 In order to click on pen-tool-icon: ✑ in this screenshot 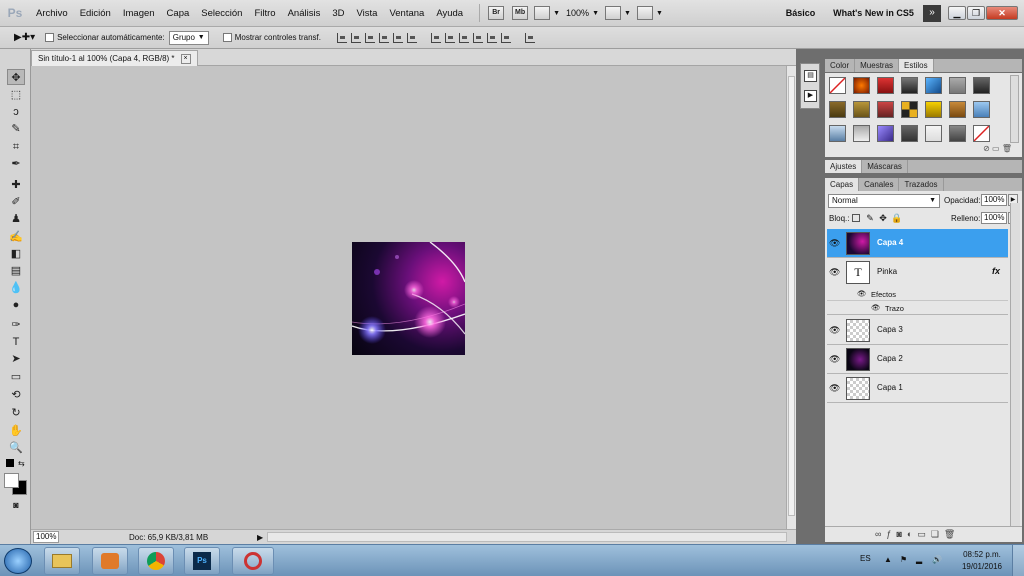, I will do `click(16, 325)`.